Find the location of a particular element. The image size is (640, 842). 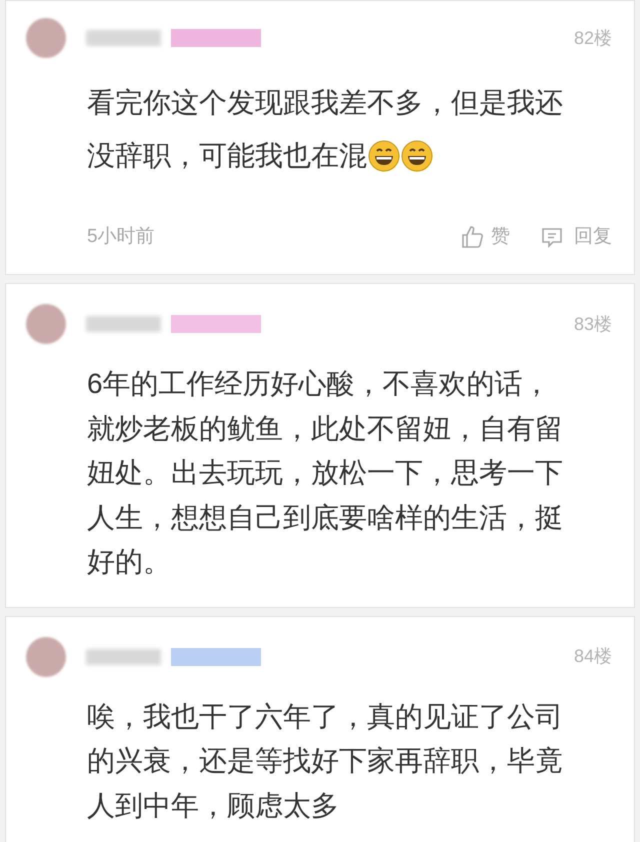

comment-text-line: 人生，想想自己到底要啥样的生活，挺 is located at coordinates (325, 517).